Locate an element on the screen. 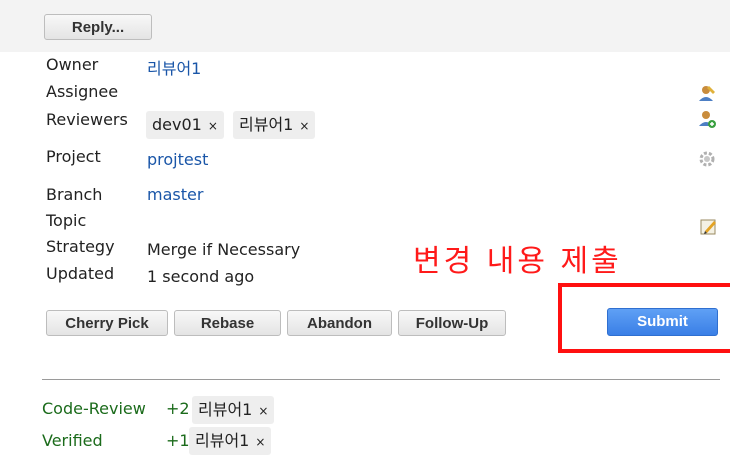 This screenshot has width=730, height=464. code-review-score: +2 is located at coordinates (178, 408).